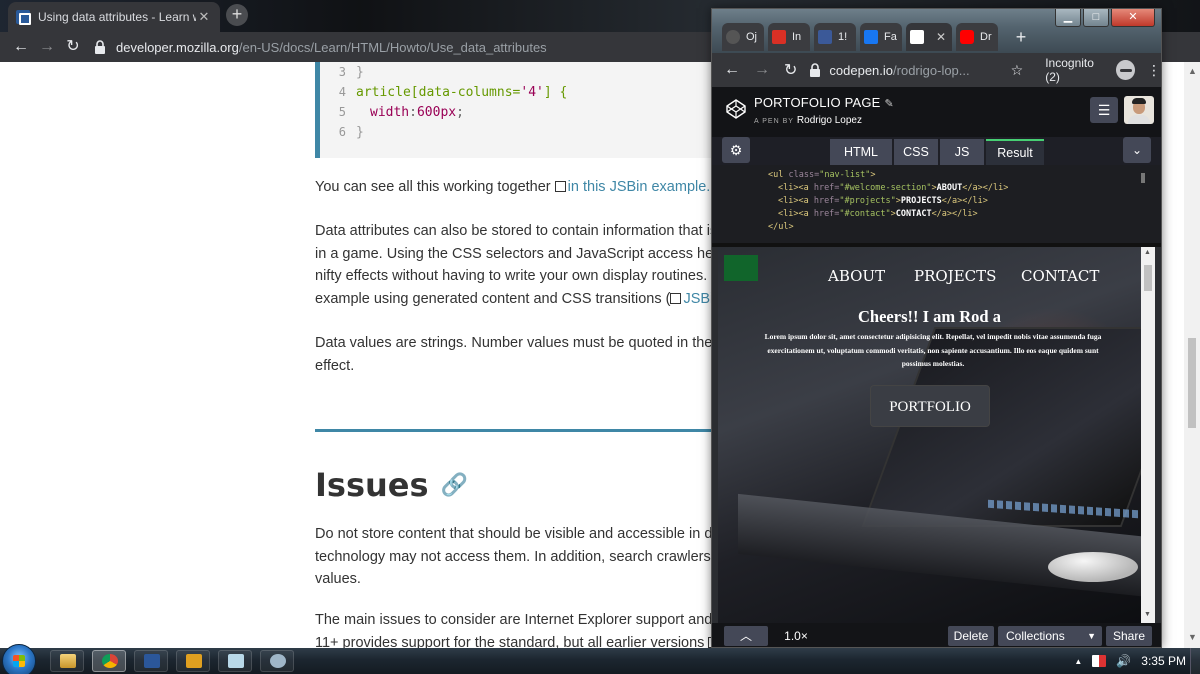 The width and height of the screenshot is (1200, 674). What do you see at coordinates (1154, 70) in the screenshot?
I see `menu-dots-icon: ⋮` at bounding box center [1154, 70].